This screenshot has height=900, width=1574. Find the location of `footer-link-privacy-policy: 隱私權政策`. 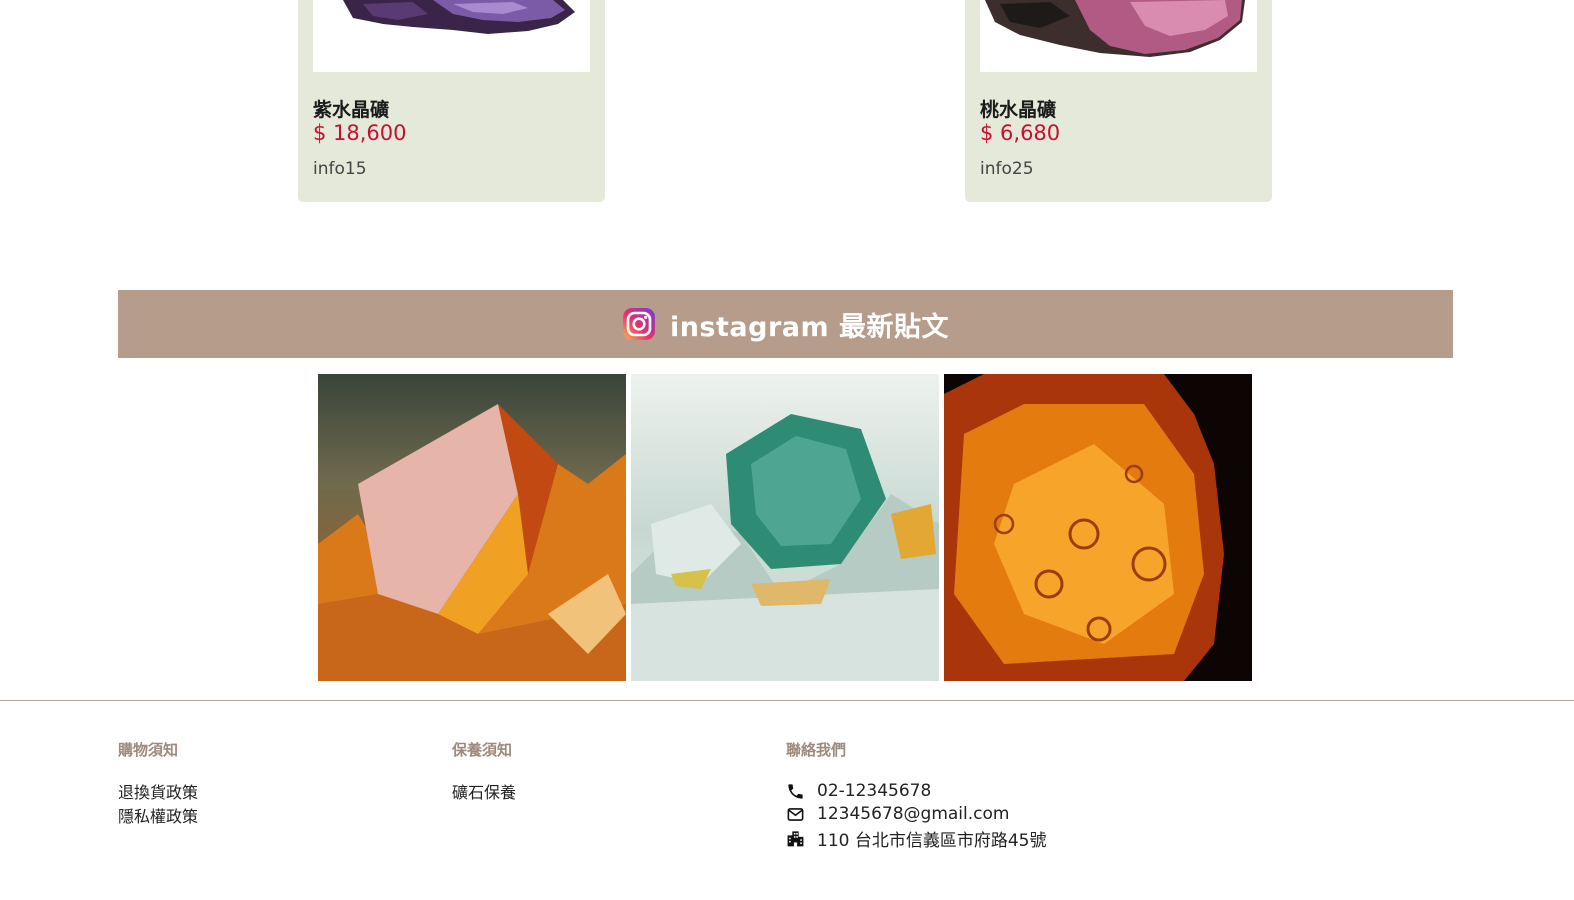

footer-link-privacy-policy: 隱私權政策 is located at coordinates (158, 815).